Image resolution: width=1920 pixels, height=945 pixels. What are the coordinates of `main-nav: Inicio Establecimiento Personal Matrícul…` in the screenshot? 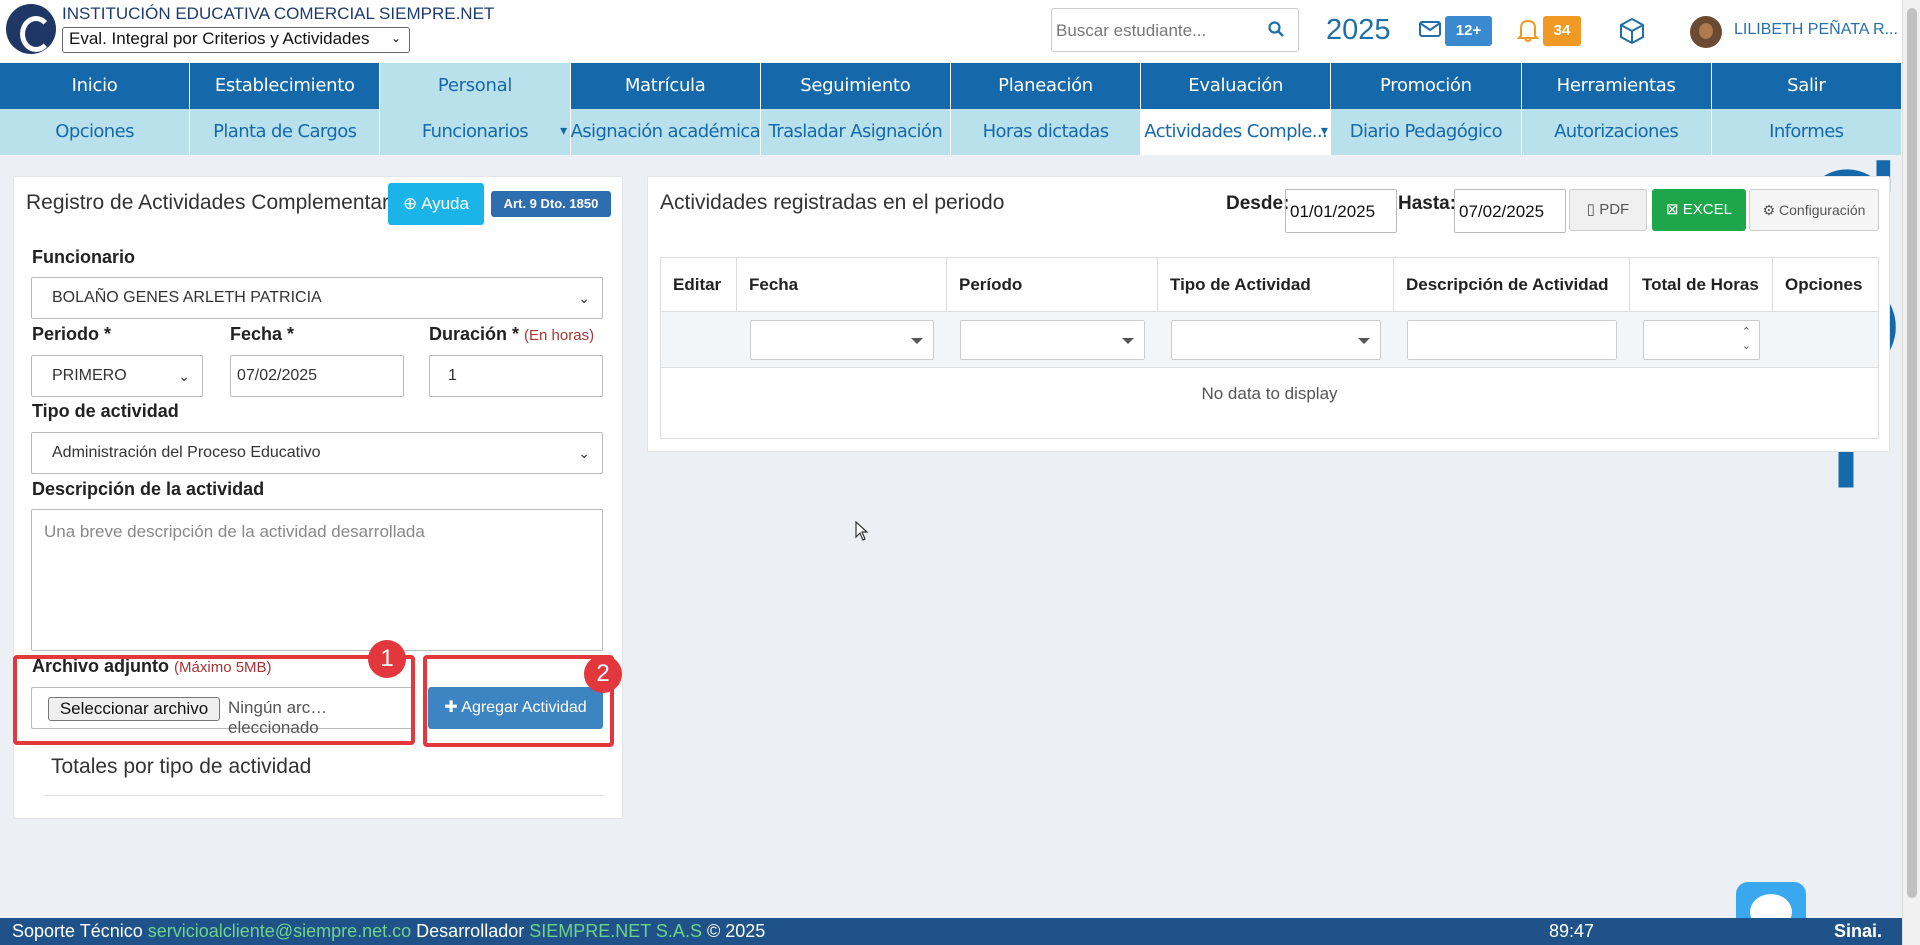 It's located at (951, 86).